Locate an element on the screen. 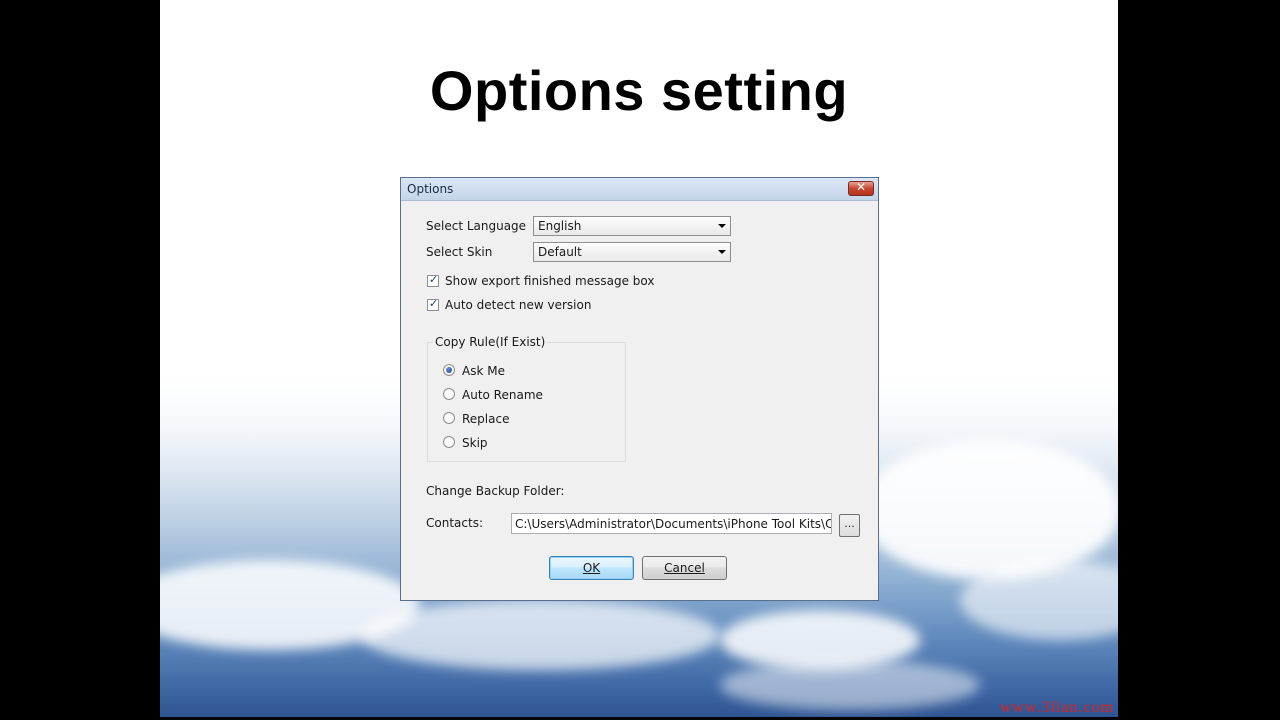 This screenshot has height=720, width=1280. language-select: English is located at coordinates (632, 226).